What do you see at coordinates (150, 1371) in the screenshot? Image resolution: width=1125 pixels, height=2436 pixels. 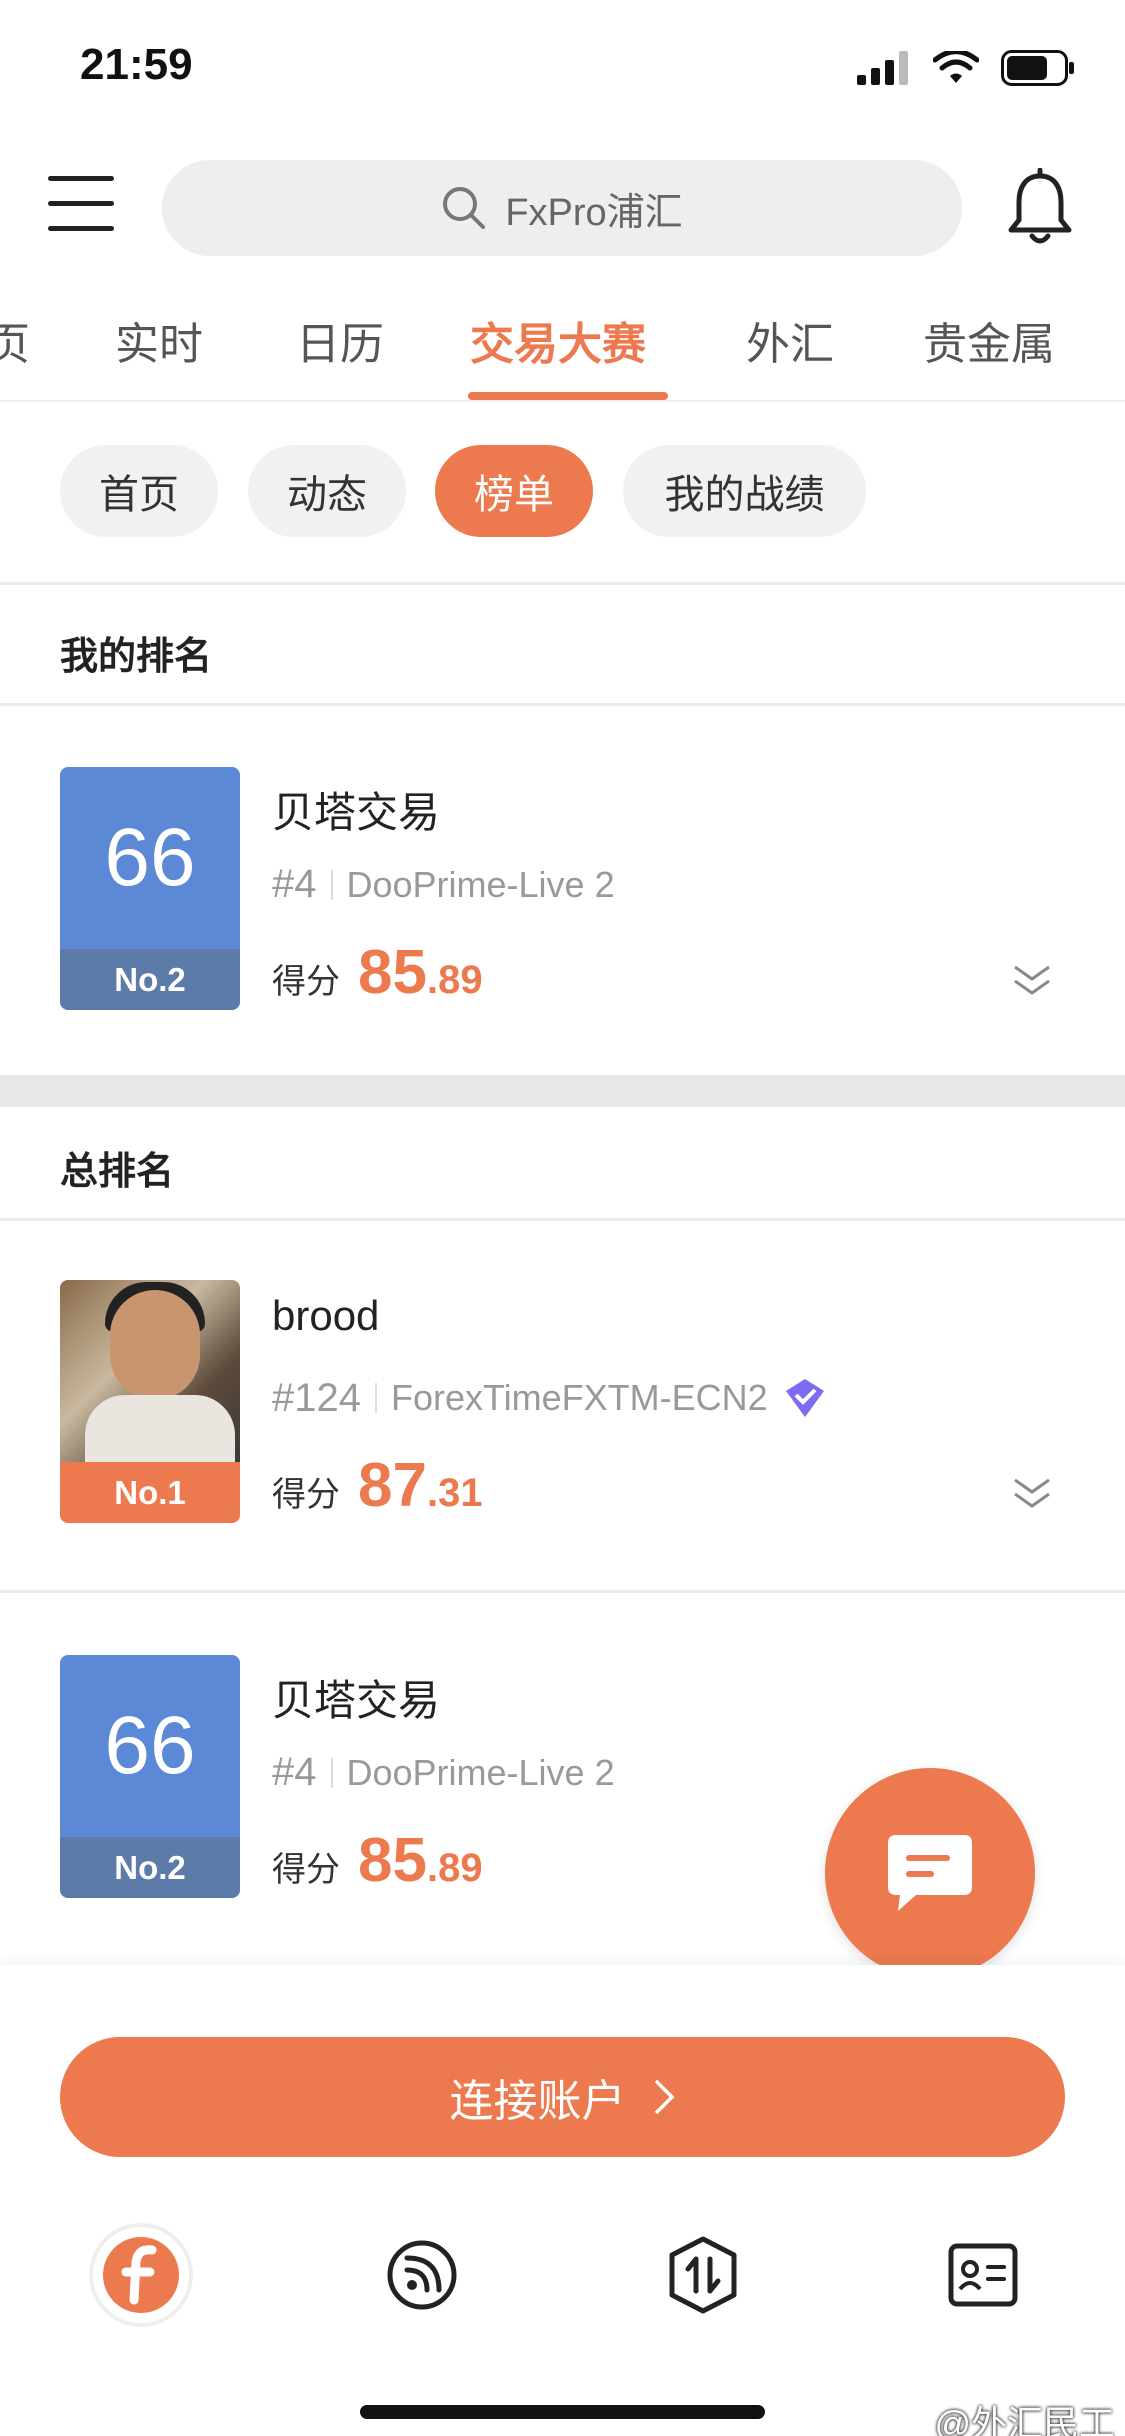 I see `avatar` at bounding box center [150, 1371].